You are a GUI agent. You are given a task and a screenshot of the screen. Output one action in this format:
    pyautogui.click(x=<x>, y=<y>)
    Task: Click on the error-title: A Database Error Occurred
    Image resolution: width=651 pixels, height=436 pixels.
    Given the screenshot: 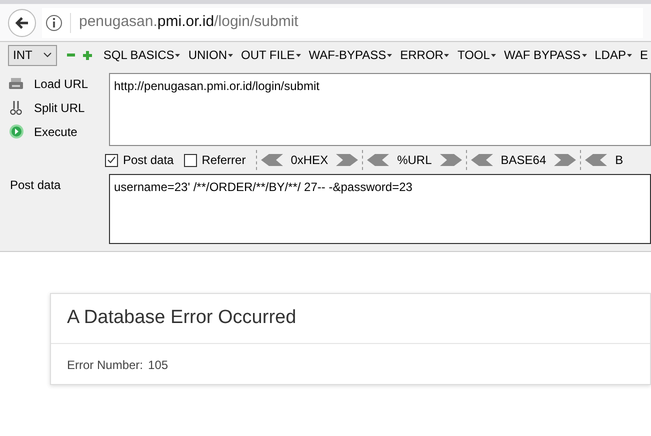 What is the action you would take?
    pyautogui.click(x=181, y=318)
    